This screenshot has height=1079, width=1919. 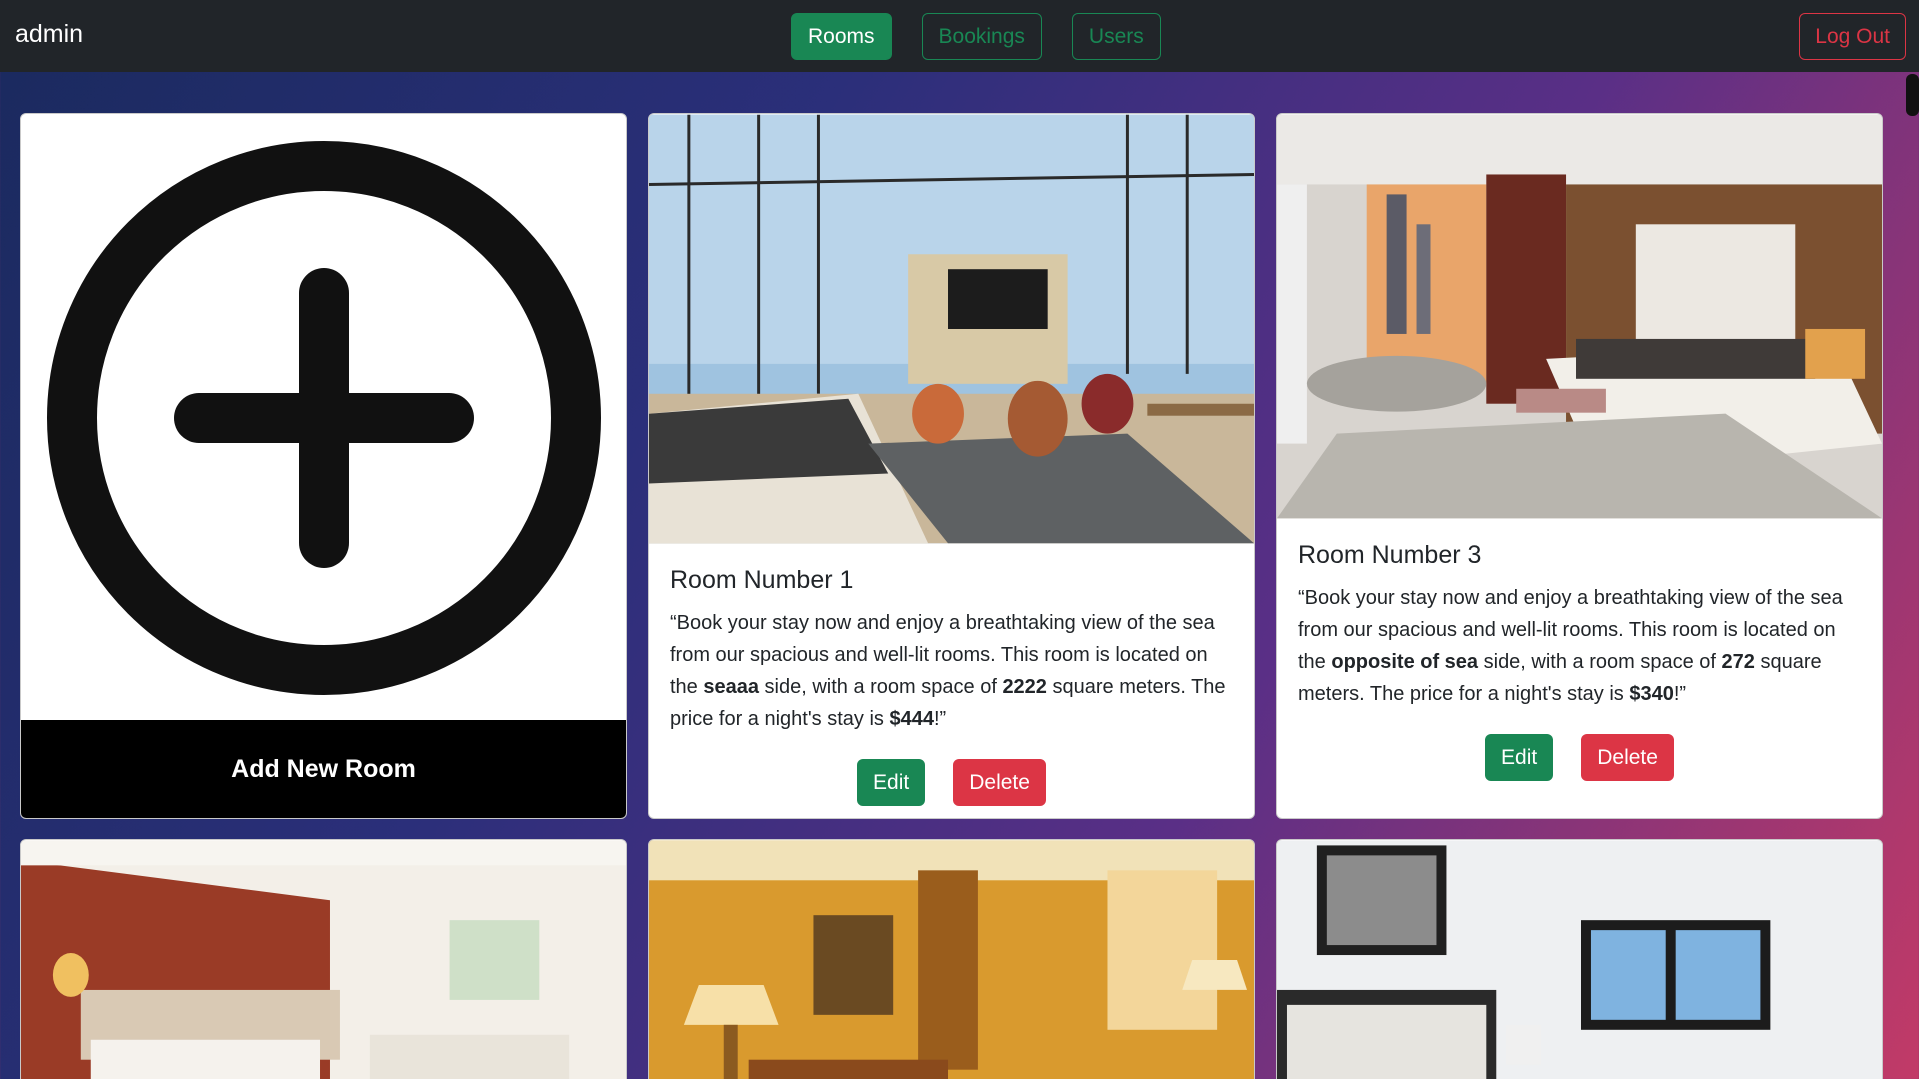 I want to click on room-title: Room Number 3, so click(x=1390, y=555).